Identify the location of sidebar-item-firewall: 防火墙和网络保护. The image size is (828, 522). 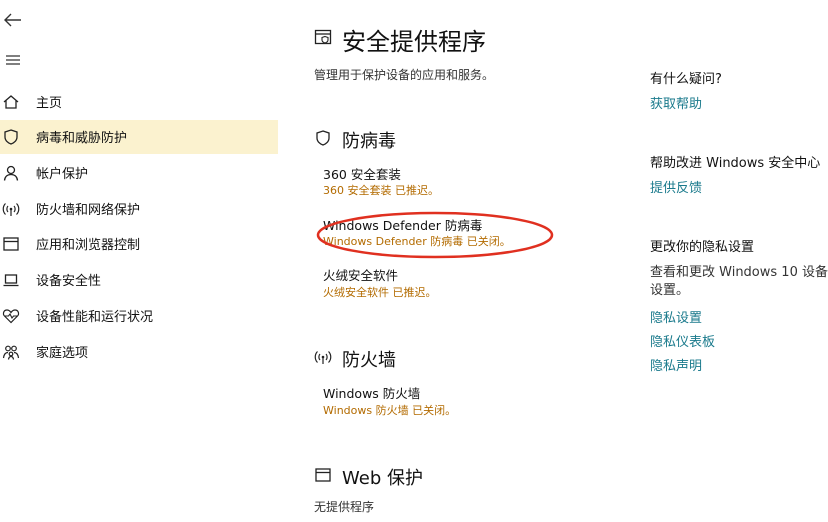
(139, 209).